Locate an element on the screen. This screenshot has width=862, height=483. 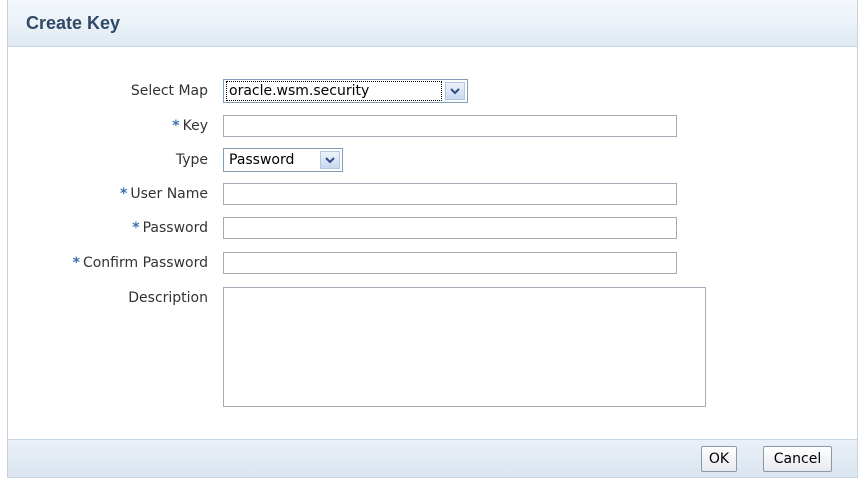
confirm-password-row: * Confirm Password is located at coordinates (108, 264).